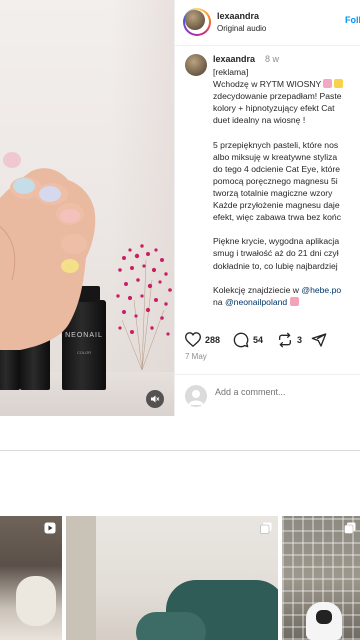  I want to click on neonail-mention-link: @neonailpoland, so click(256, 302).